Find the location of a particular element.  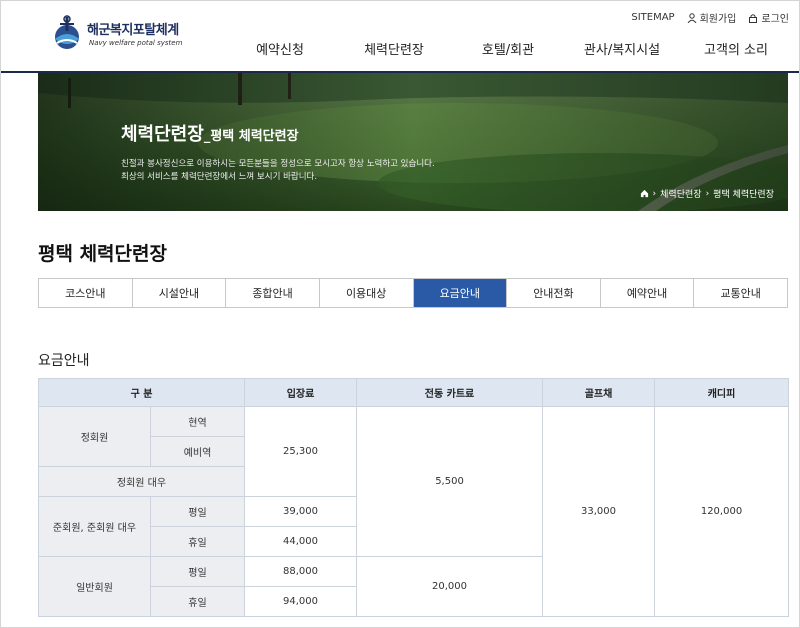

tab-booking: 예약안내 is located at coordinates (647, 293).